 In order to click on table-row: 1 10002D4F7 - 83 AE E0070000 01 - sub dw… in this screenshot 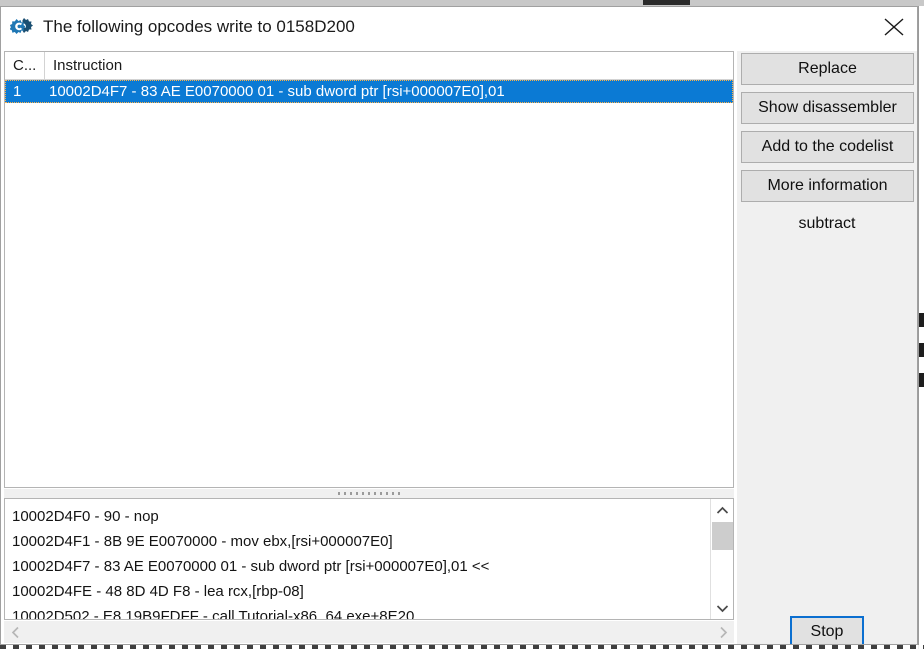, I will do `click(369, 91)`.